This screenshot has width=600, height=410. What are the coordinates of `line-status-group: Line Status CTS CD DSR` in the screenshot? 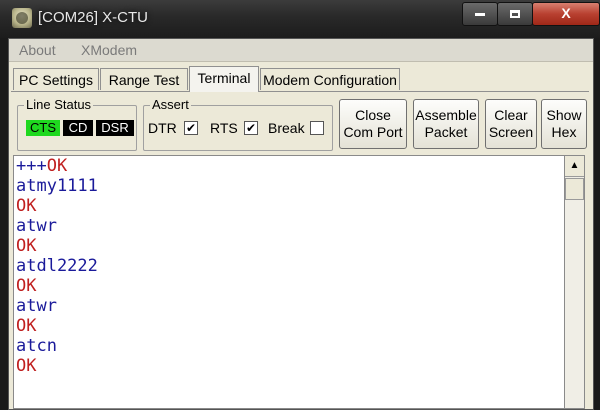 It's located at (77, 124).